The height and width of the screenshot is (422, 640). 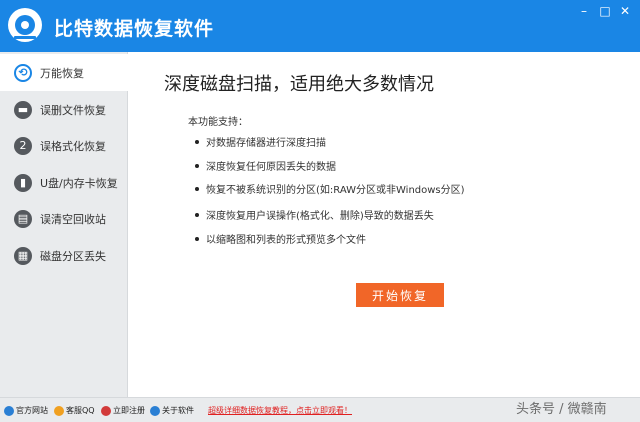 What do you see at coordinates (25, 37) in the screenshot?
I see `logo-base` at bounding box center [25, 37].